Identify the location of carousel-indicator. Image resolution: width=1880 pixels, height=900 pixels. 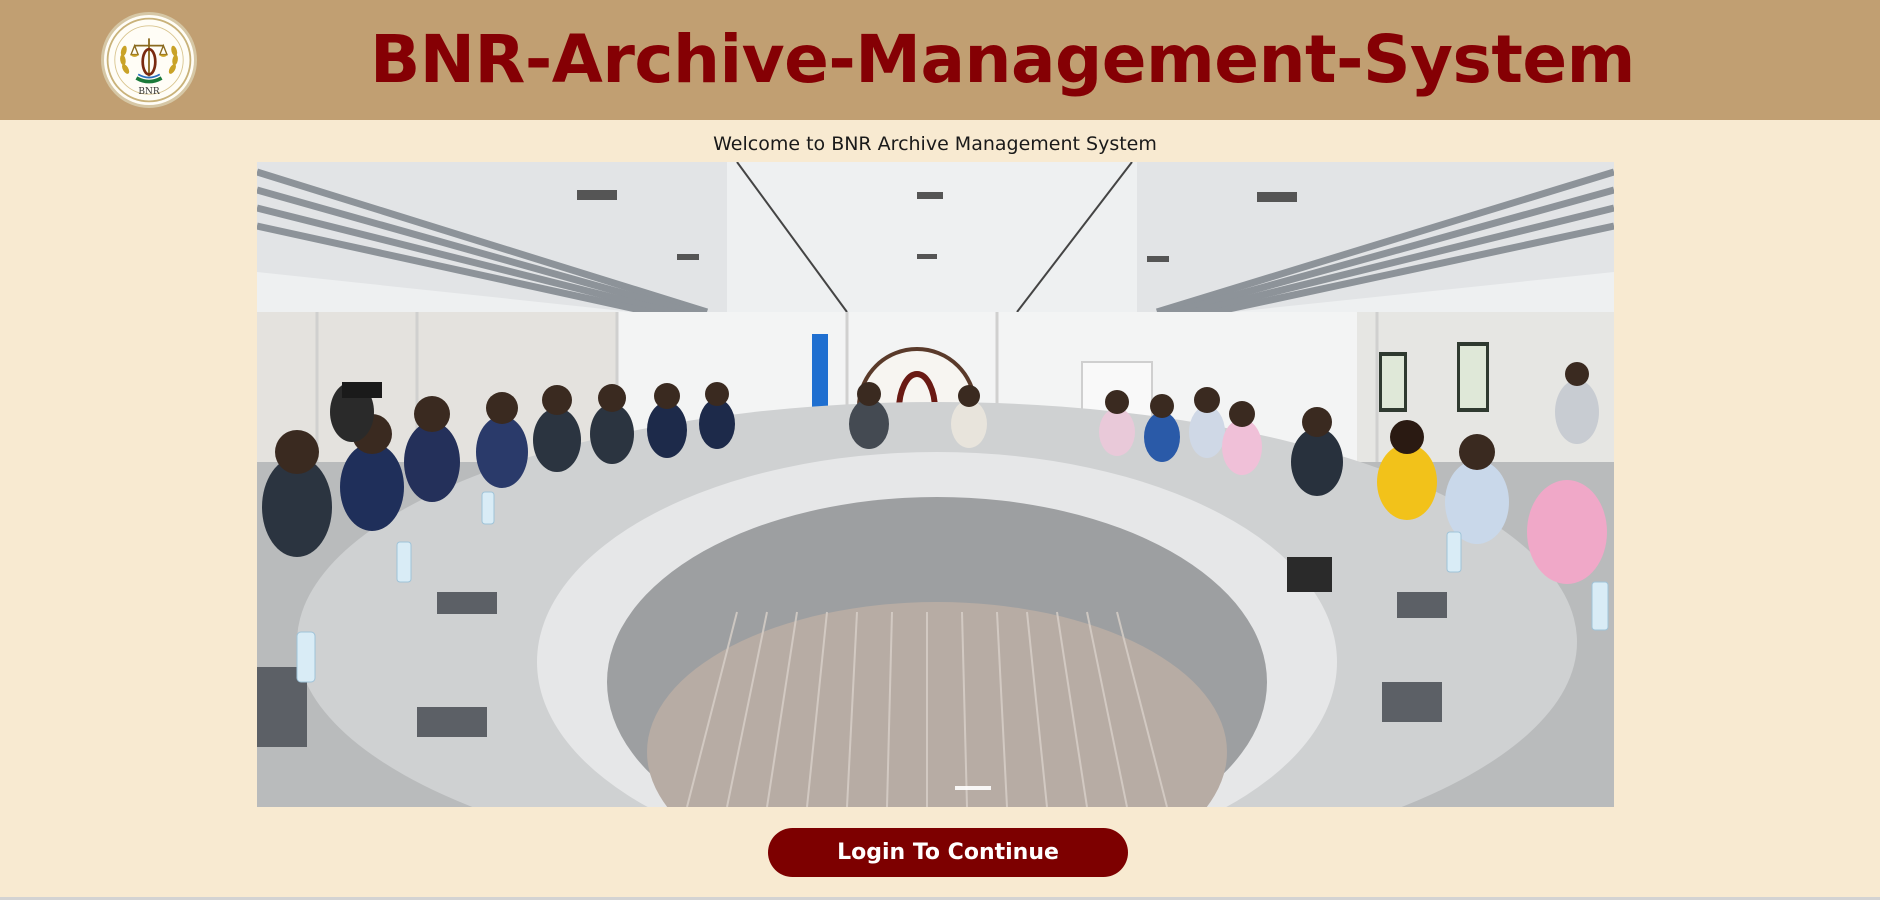
(973, 788).